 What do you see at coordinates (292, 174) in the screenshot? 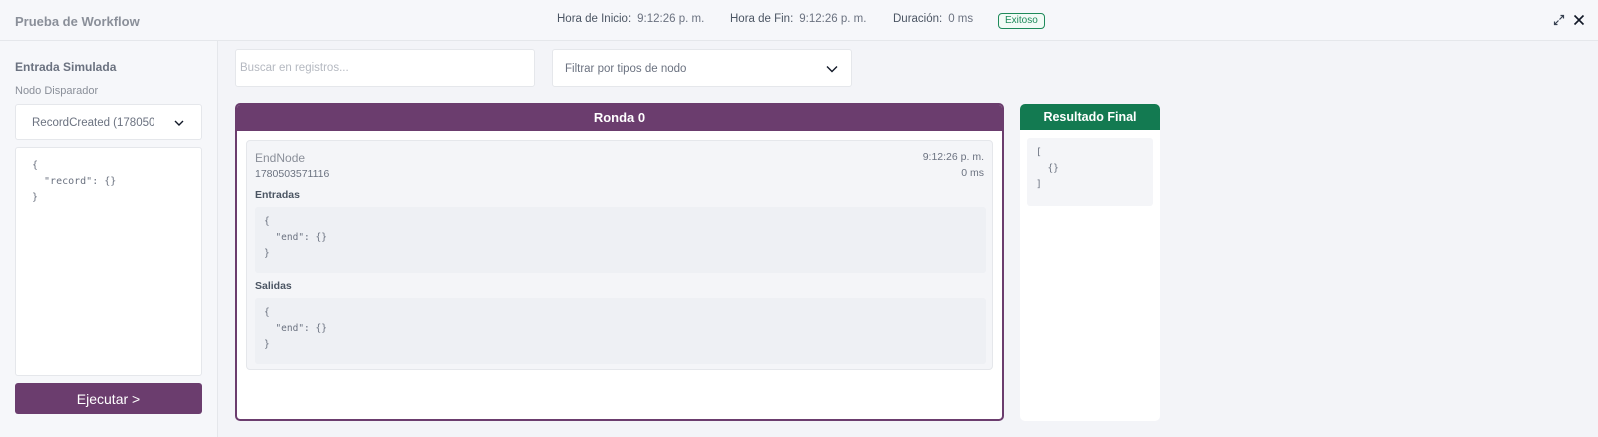
I see `node-id: 1780503571116` at bounding box center [292, 174].